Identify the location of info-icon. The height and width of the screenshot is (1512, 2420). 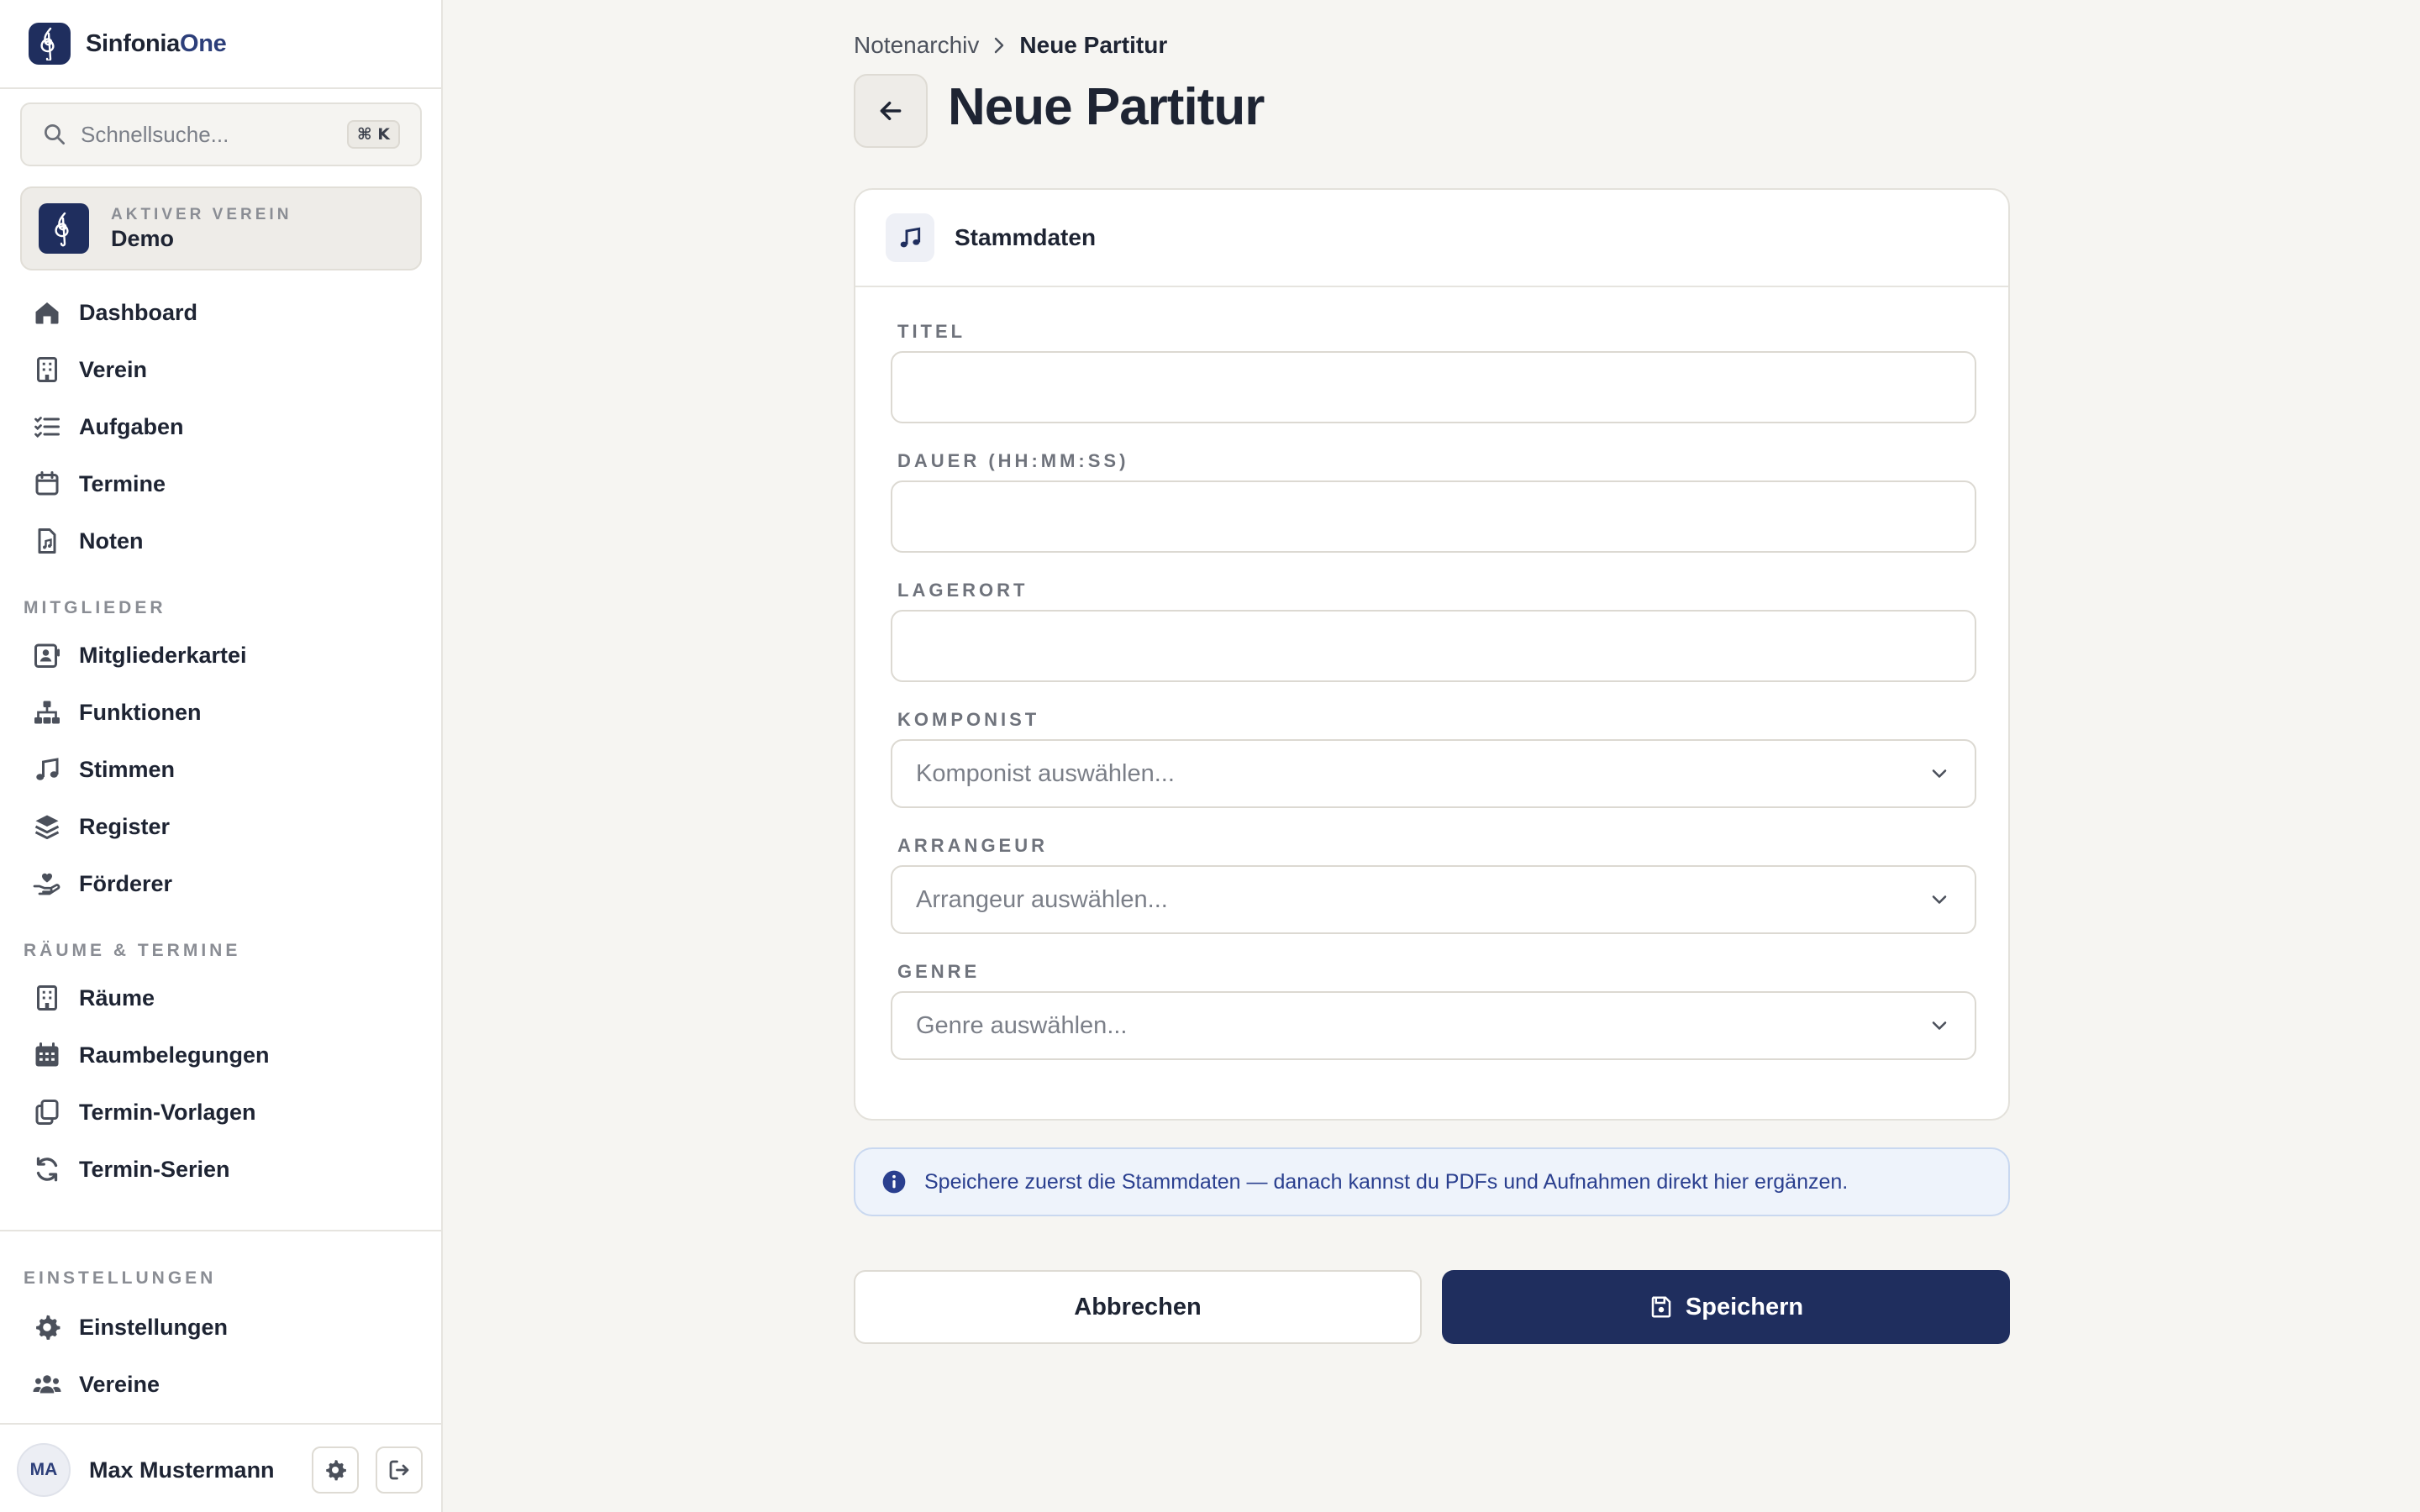
(894, 1182).